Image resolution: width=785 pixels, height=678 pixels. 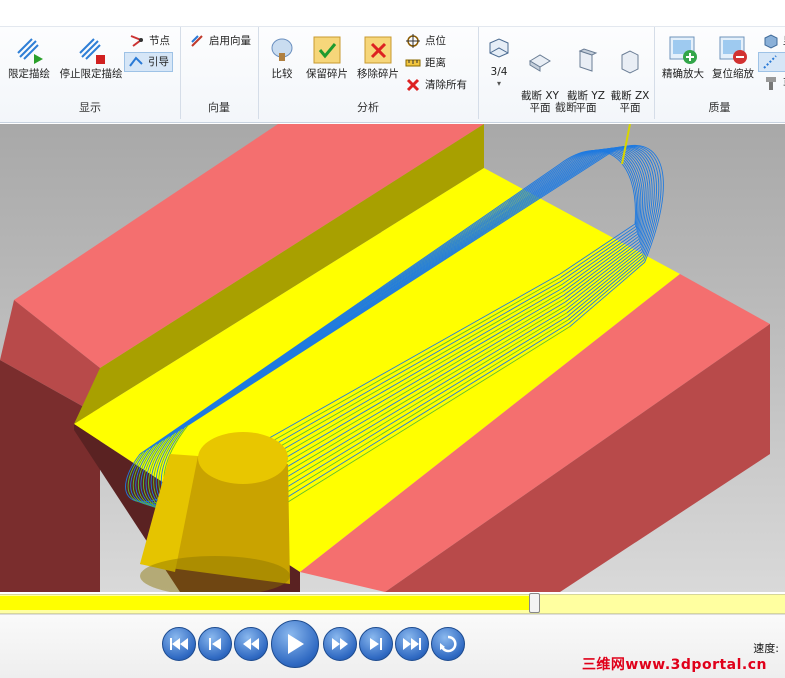 I want to click on remove-fragment-button: 移除碎片, so click(x=378, y=57).